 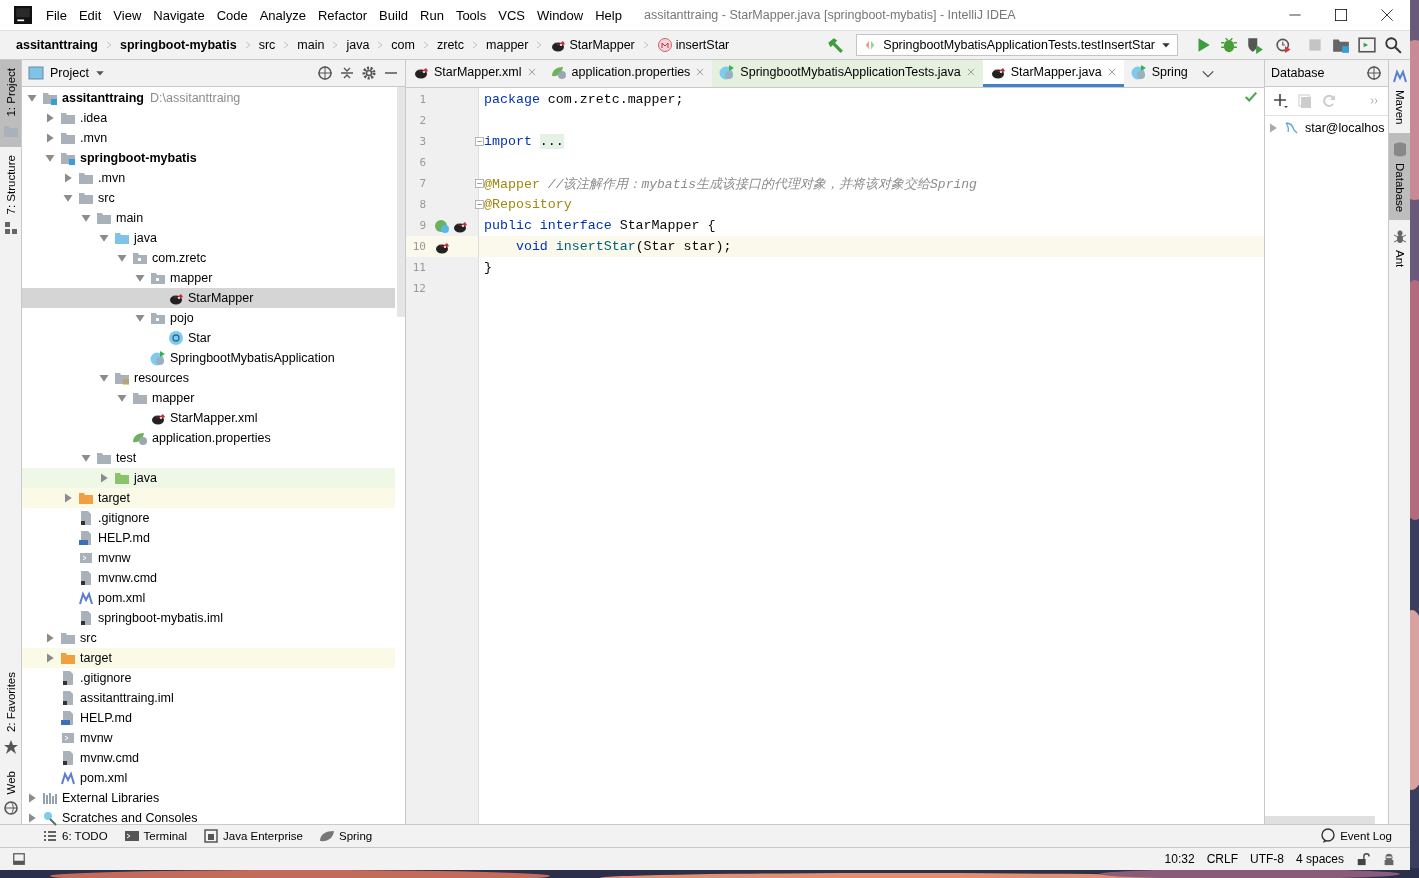 What do you see at coordinates (208, 458) in the screenshot?
I see `tree-item: test` at bounding box center [208, 458].